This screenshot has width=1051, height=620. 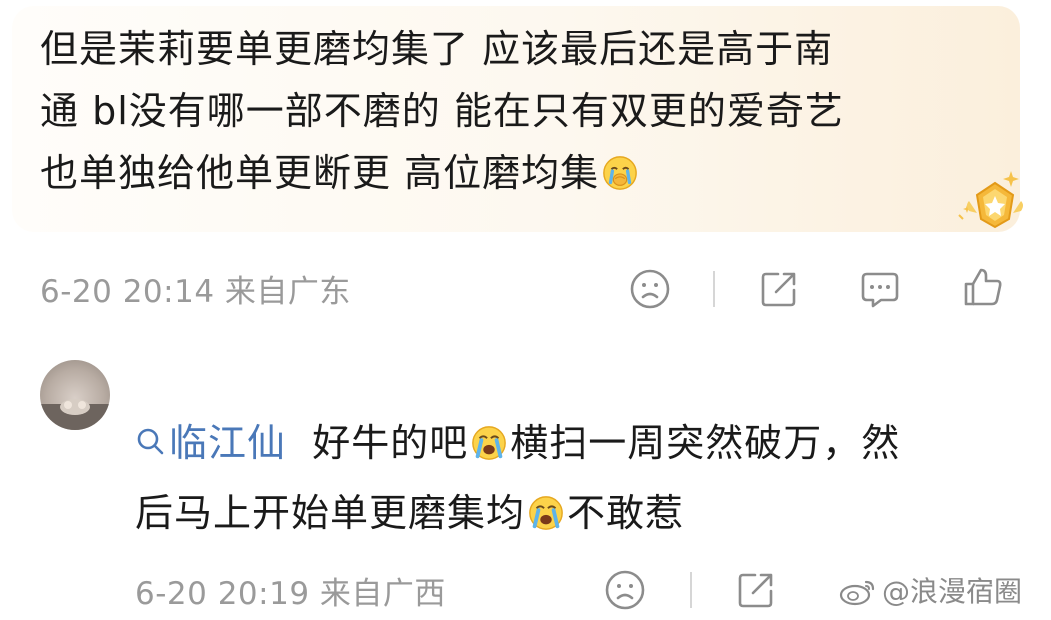 I want to click on crying-face-emoji-icon, so click(x=620, y=173).